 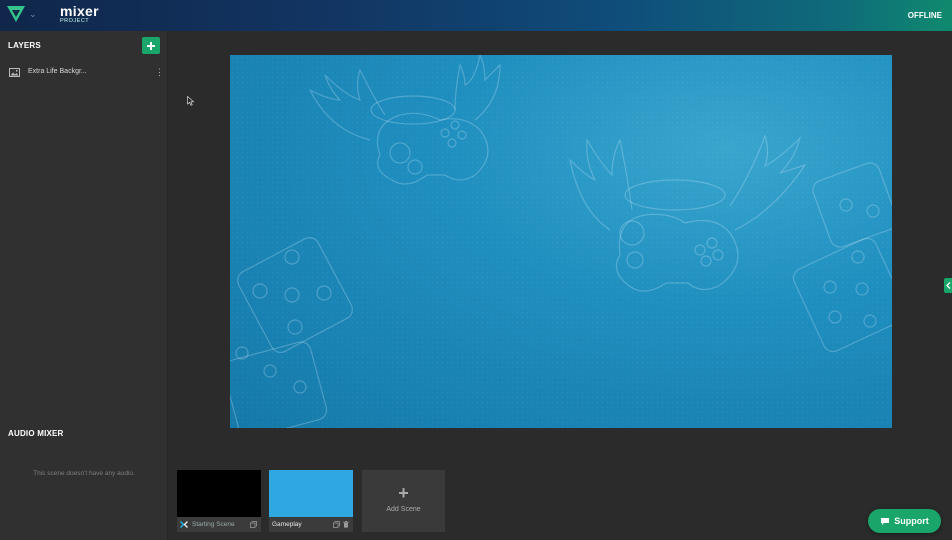 I want to click on image-icon, so click(x=14, y=72).